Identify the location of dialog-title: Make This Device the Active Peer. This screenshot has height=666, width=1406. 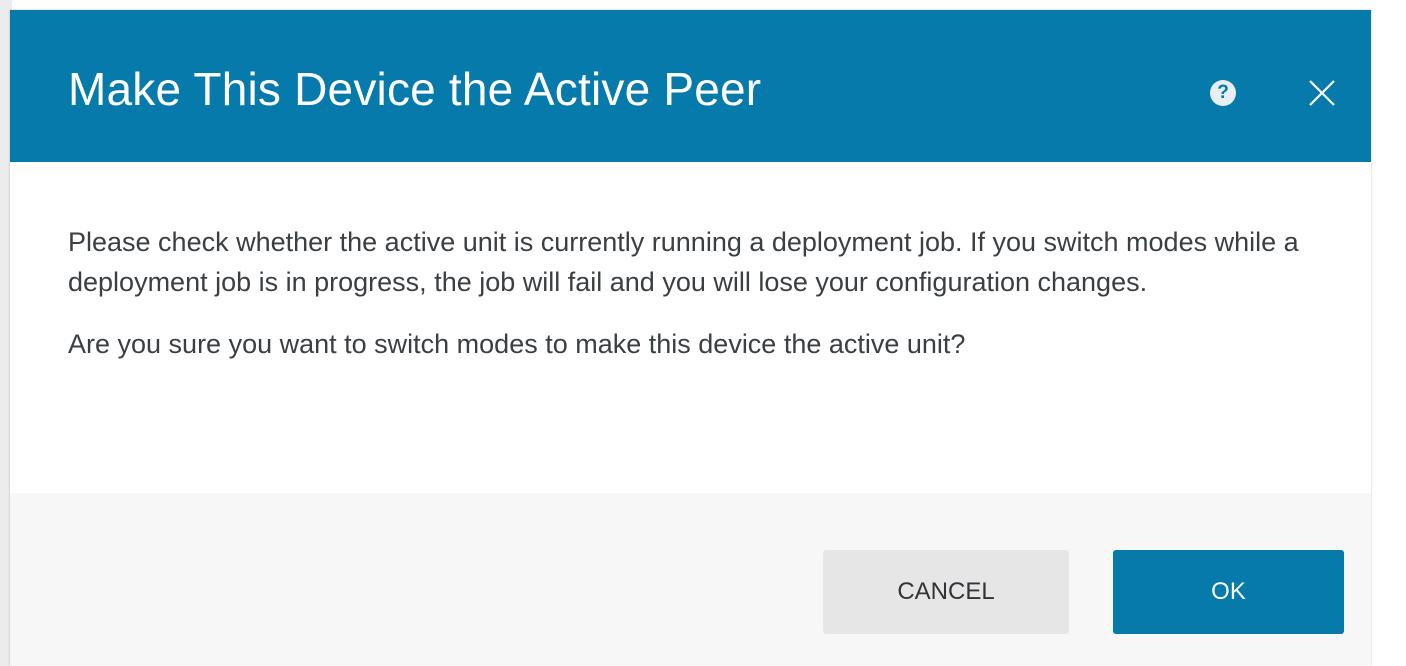
(415, 89).